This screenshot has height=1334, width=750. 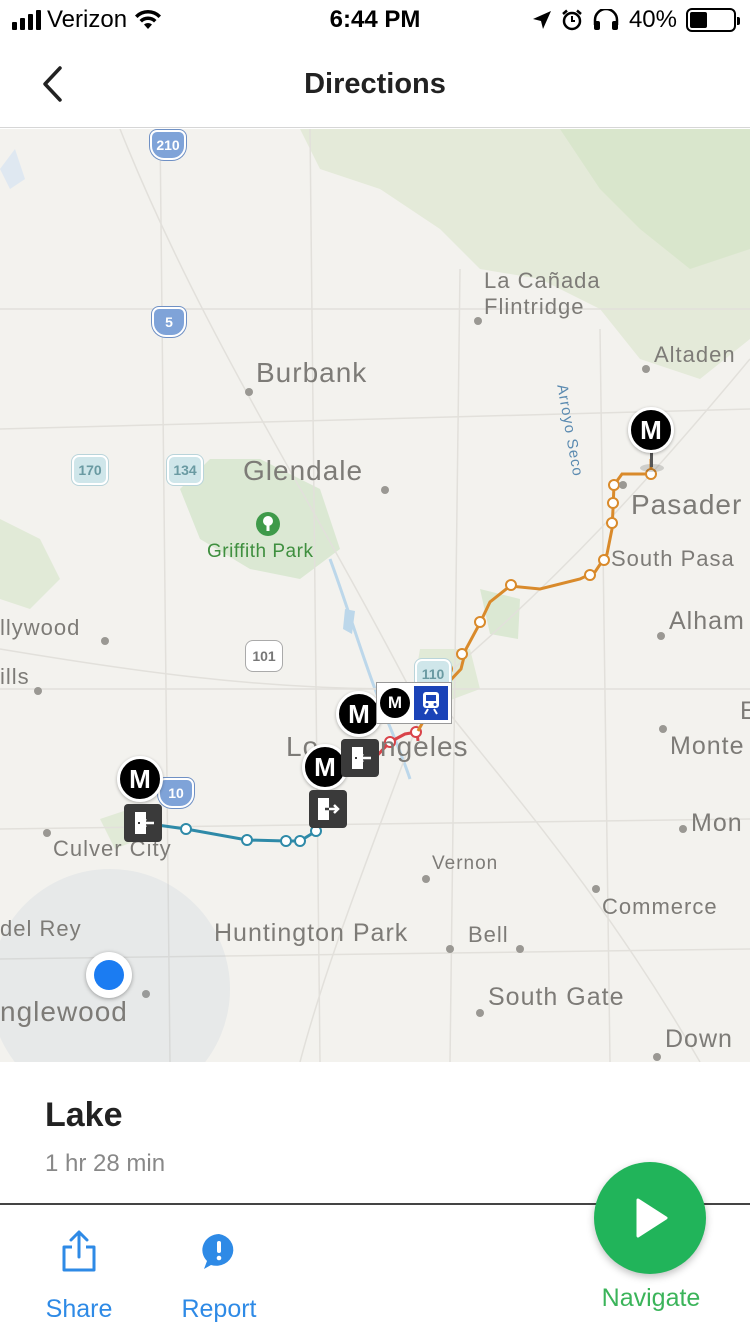 What do you see at coordinates (219, 1309) in the screenshot?
I see `report-label: Report` at bounding box center [219, 1309].